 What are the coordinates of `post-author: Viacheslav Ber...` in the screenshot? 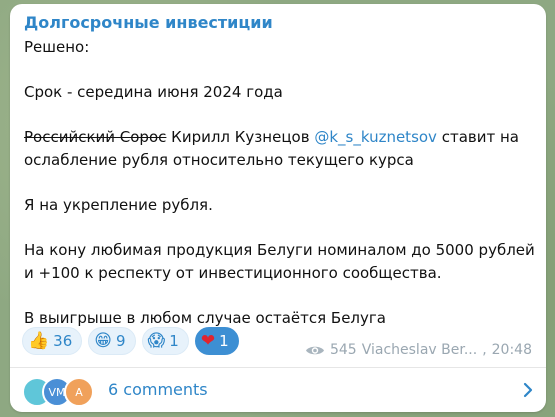 It's located at (419, 350).